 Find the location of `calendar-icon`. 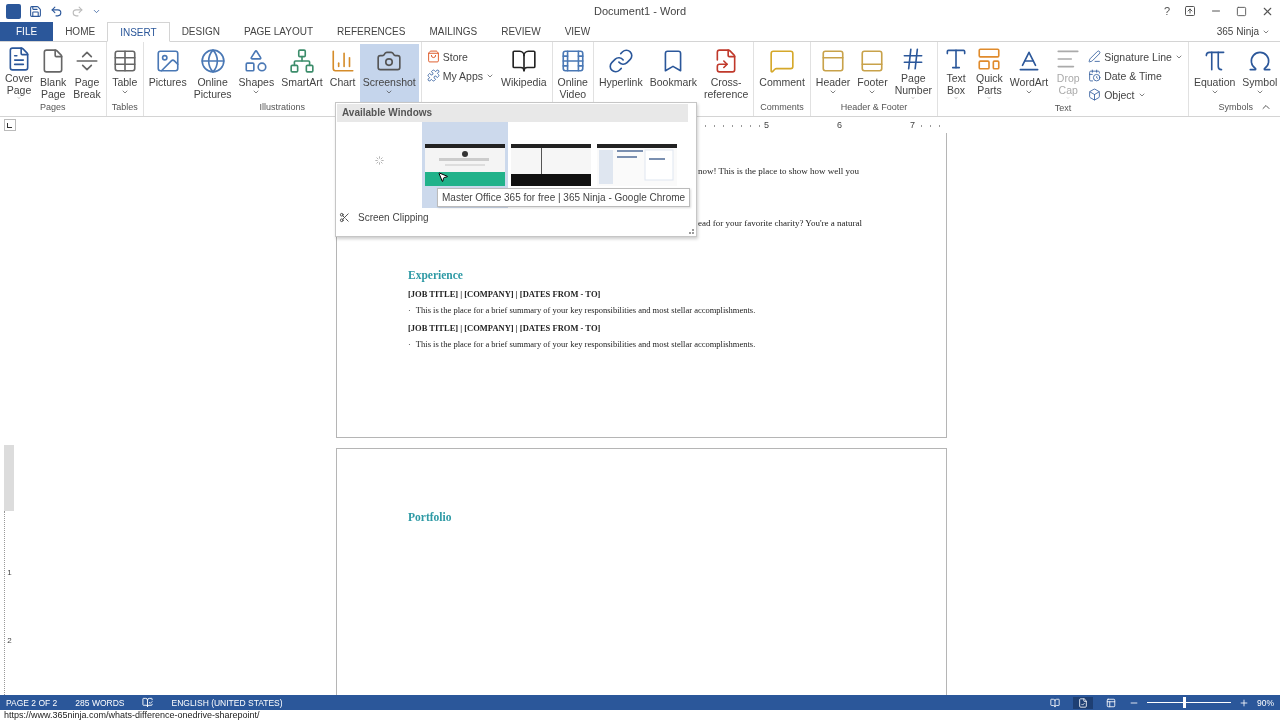

calendar-icon is located at coordinates (1095, 75).